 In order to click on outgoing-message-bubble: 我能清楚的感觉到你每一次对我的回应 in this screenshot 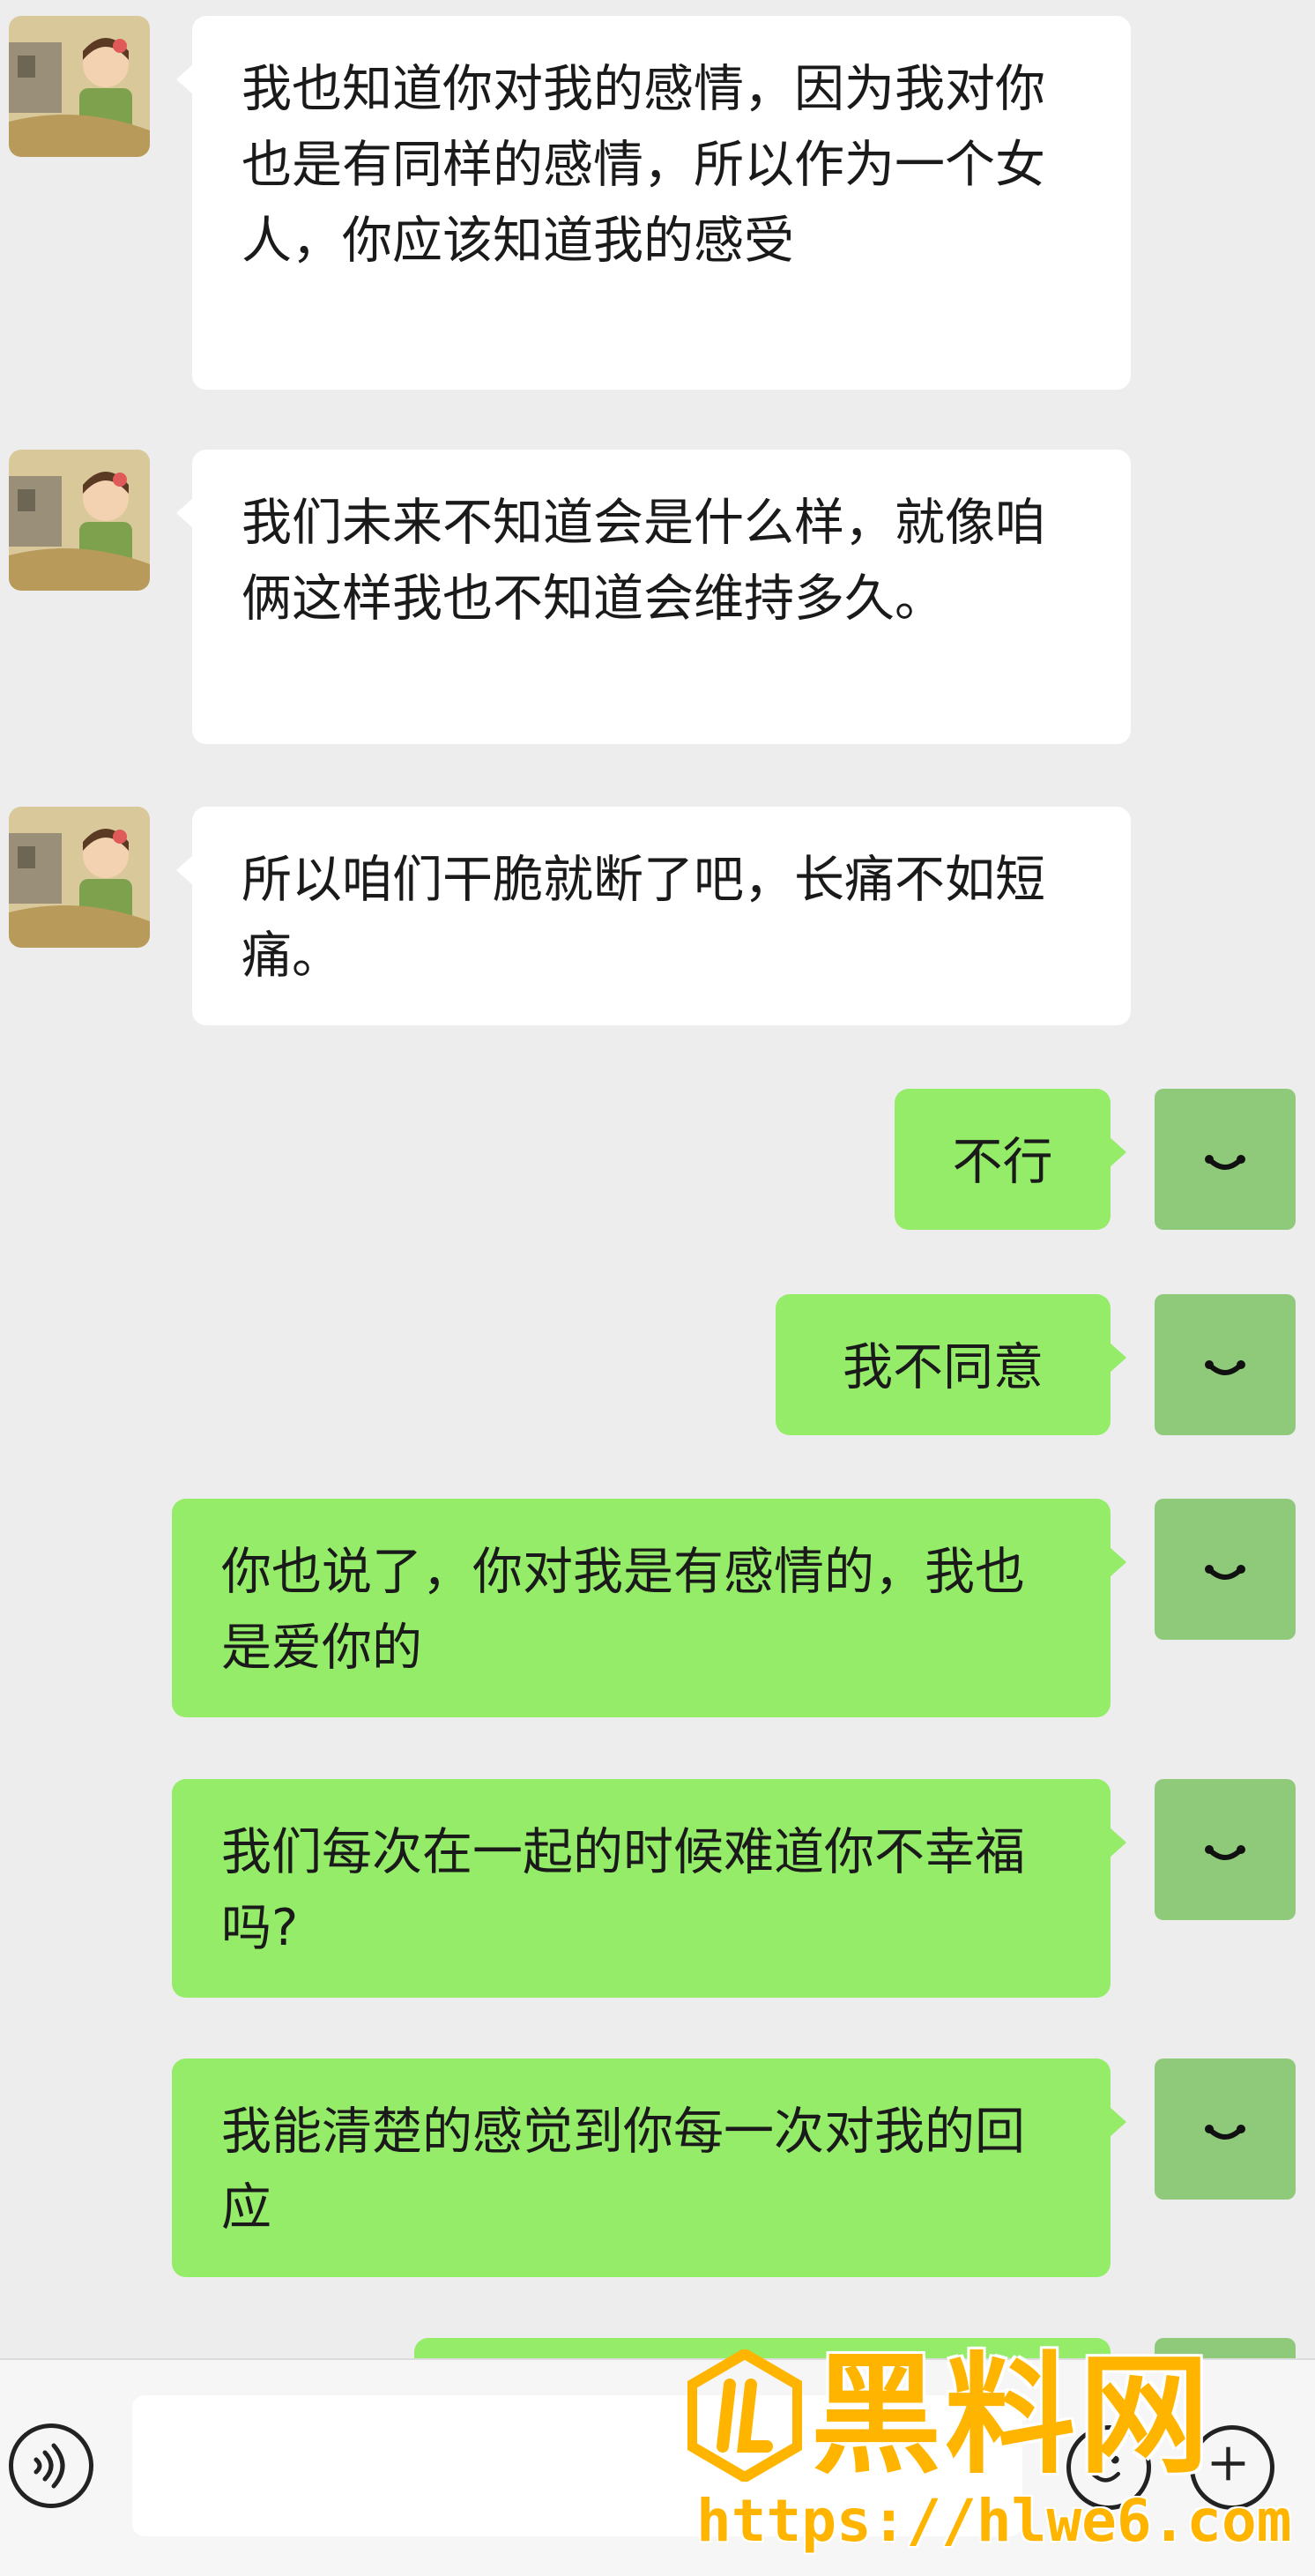, I will do `click(649, 2168)`.